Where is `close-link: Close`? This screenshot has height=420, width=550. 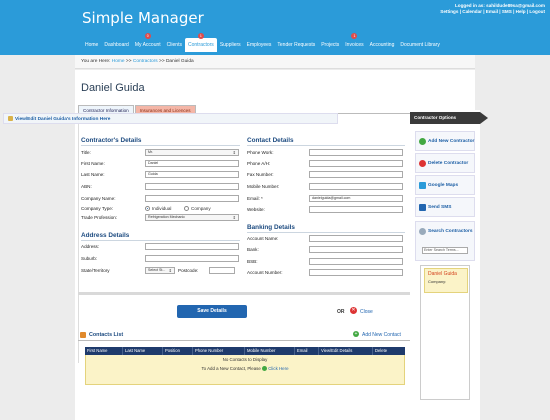
close-link: Close is located at coordinates (366, 312).